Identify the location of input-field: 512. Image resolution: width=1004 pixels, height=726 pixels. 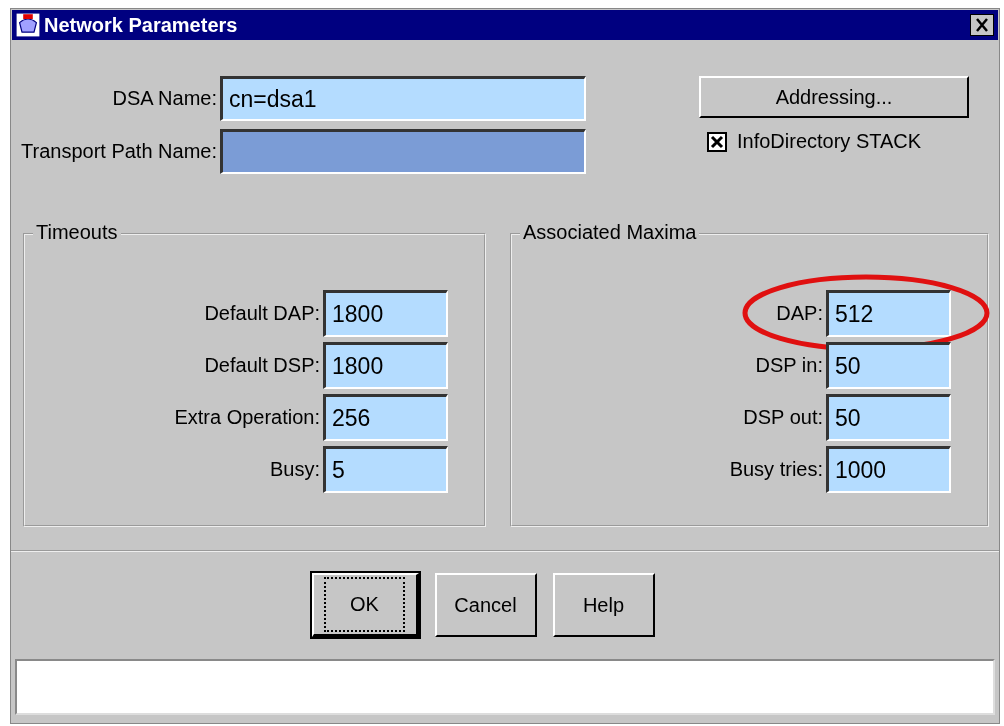
(888, 313).